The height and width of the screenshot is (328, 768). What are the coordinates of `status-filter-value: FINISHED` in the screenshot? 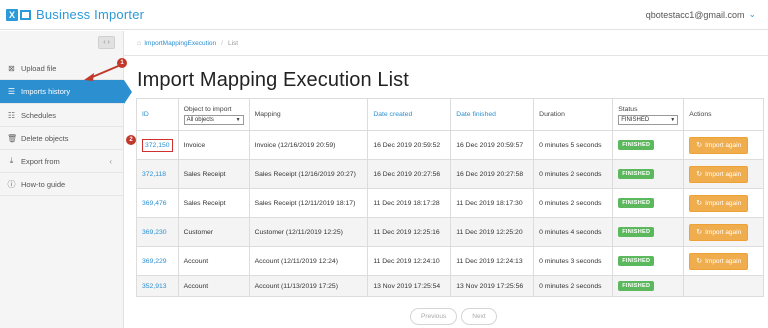 It's located at (635, 119).